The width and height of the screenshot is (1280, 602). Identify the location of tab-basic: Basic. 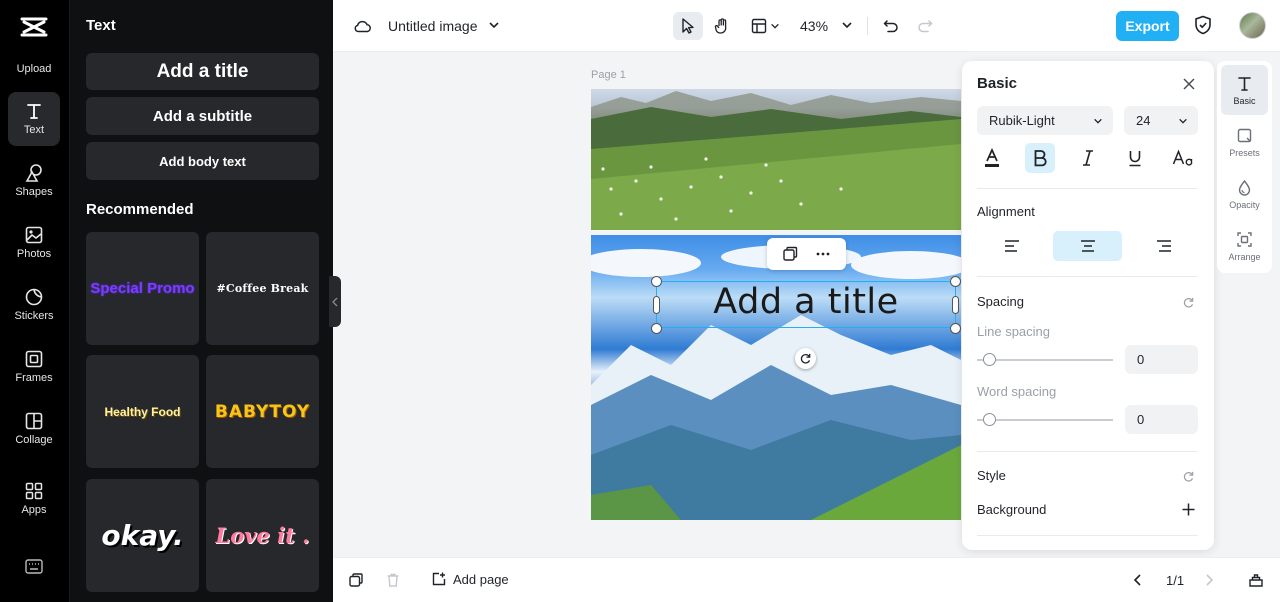
(1244, 90).